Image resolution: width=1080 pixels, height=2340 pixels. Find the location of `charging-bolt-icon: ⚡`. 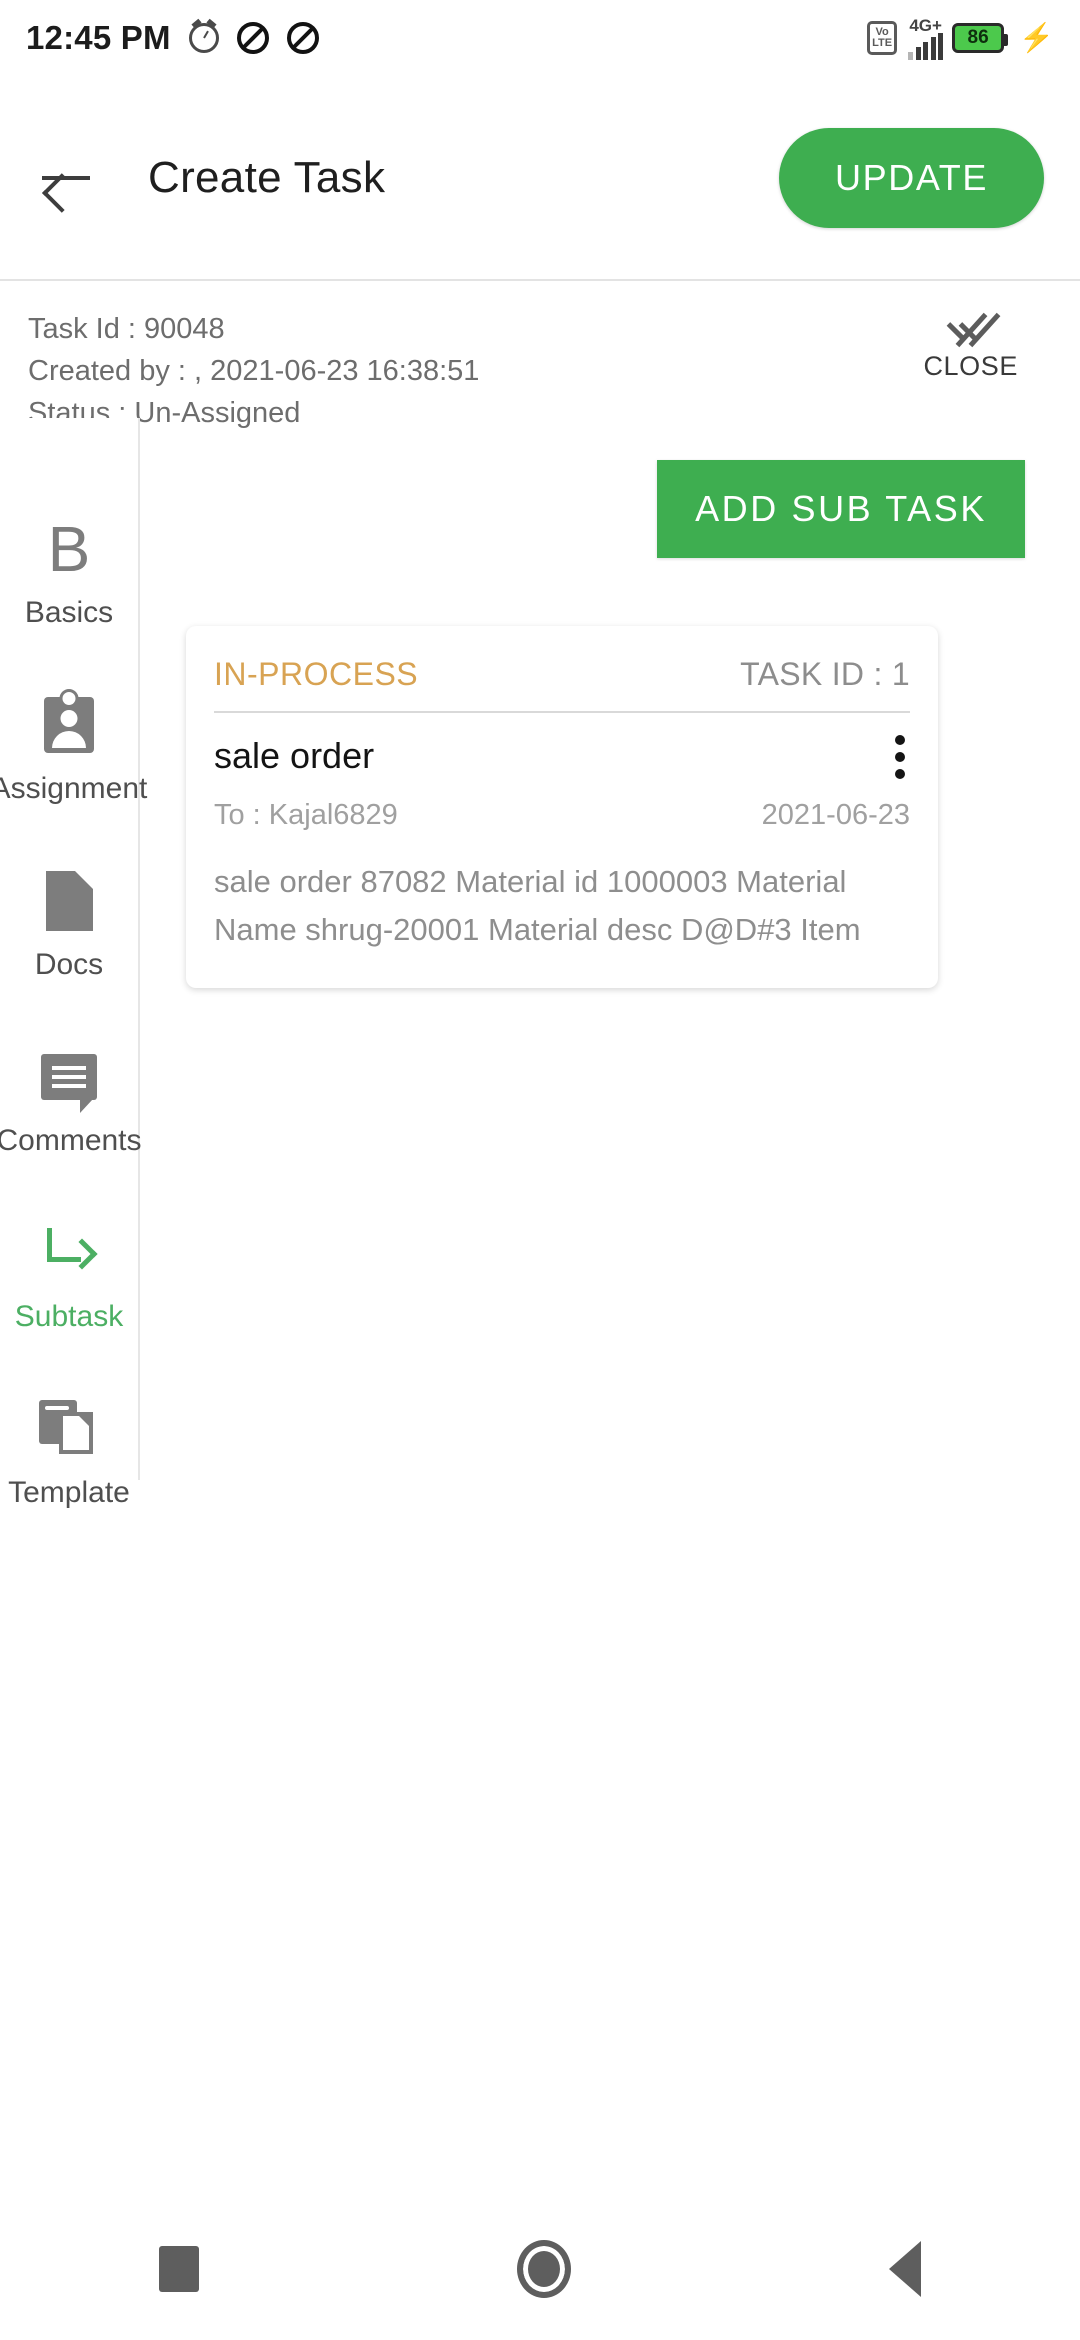

charging-bolt-icon: ⚡ is located at coordinates (1036, 37).